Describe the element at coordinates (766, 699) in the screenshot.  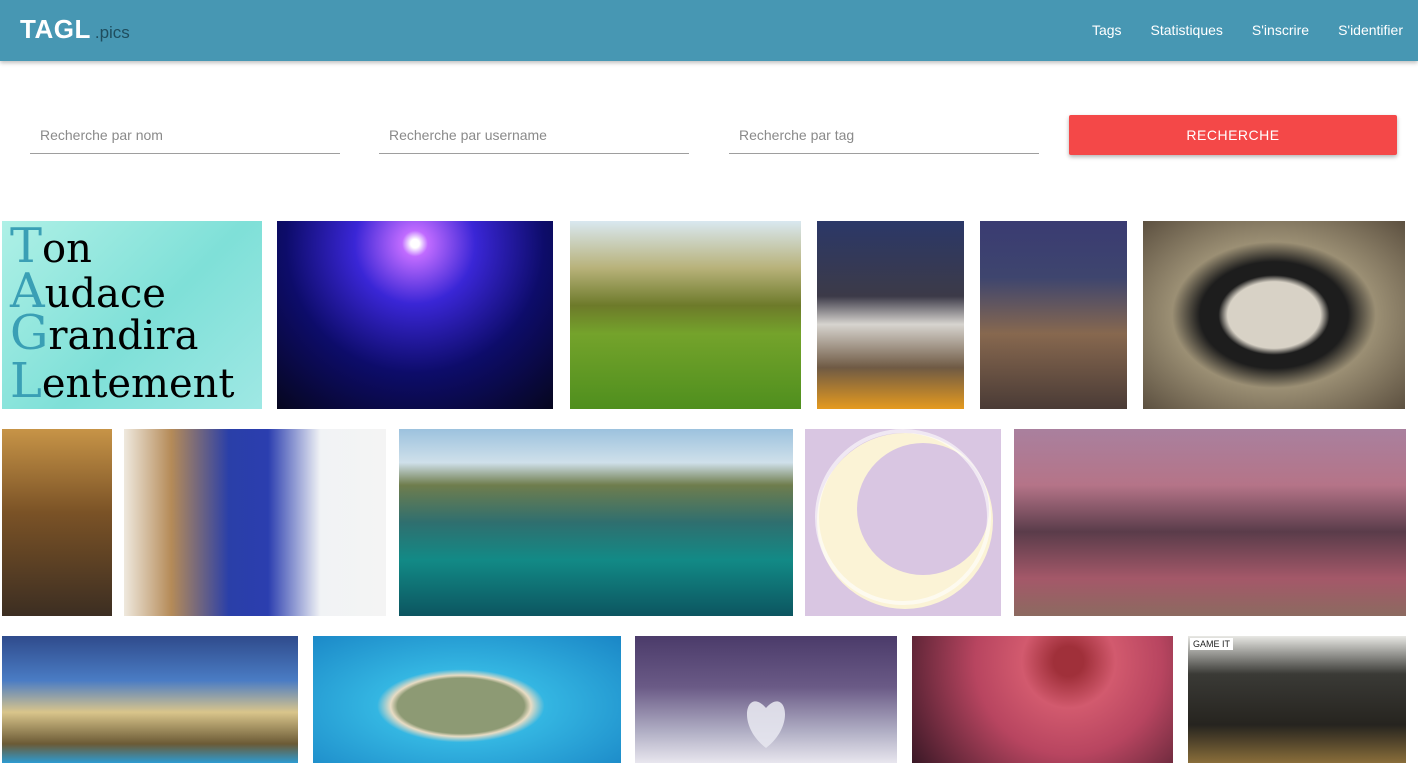
I see `photo-glass-heart` at that location.